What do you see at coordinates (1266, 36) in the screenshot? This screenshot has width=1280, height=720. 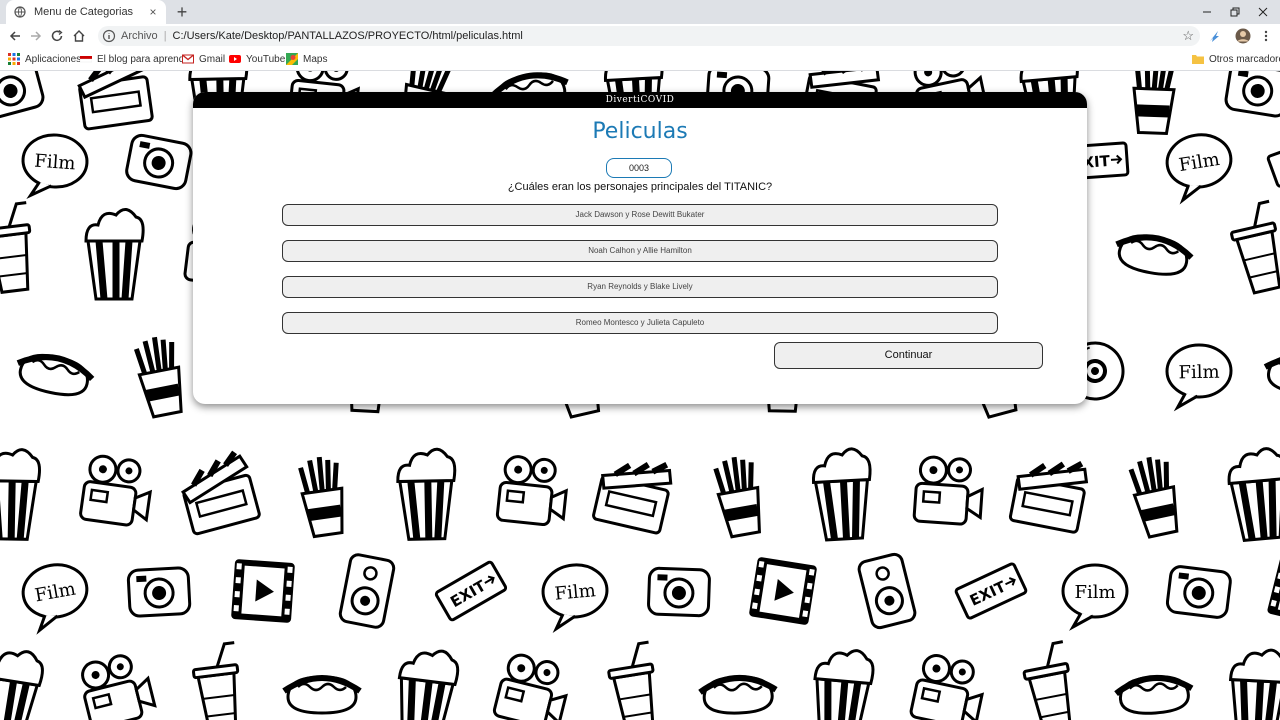 I see `menu-kebab-icon` at bounding box center [1266, 36].